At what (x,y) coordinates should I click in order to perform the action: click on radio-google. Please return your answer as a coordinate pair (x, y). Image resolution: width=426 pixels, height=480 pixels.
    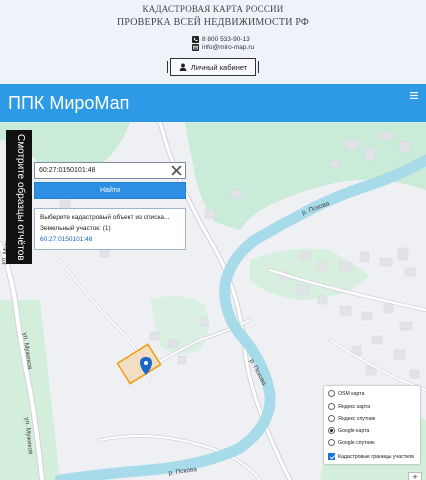
    Looking at the image, I should click on (331, 430).